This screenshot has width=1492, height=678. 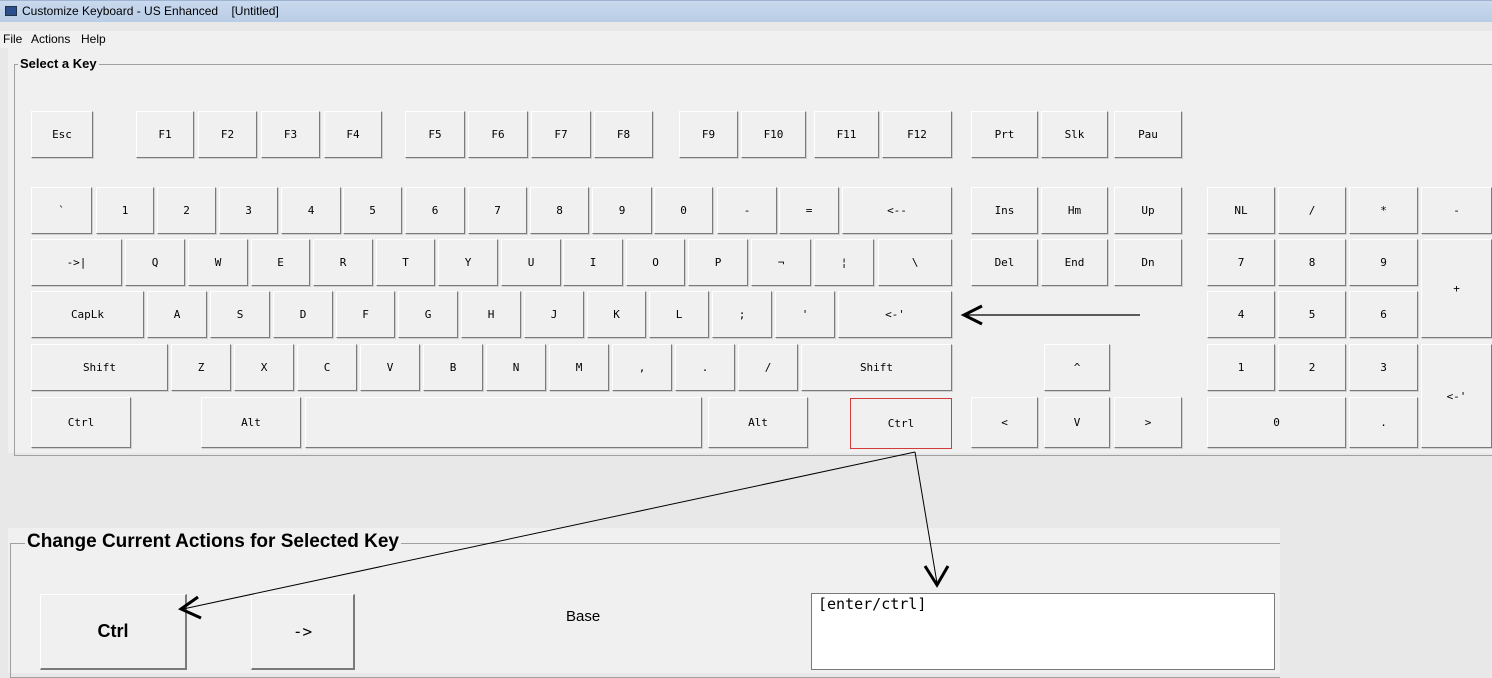 I want to click on key-f7: F7, so click(x=561, y=134).